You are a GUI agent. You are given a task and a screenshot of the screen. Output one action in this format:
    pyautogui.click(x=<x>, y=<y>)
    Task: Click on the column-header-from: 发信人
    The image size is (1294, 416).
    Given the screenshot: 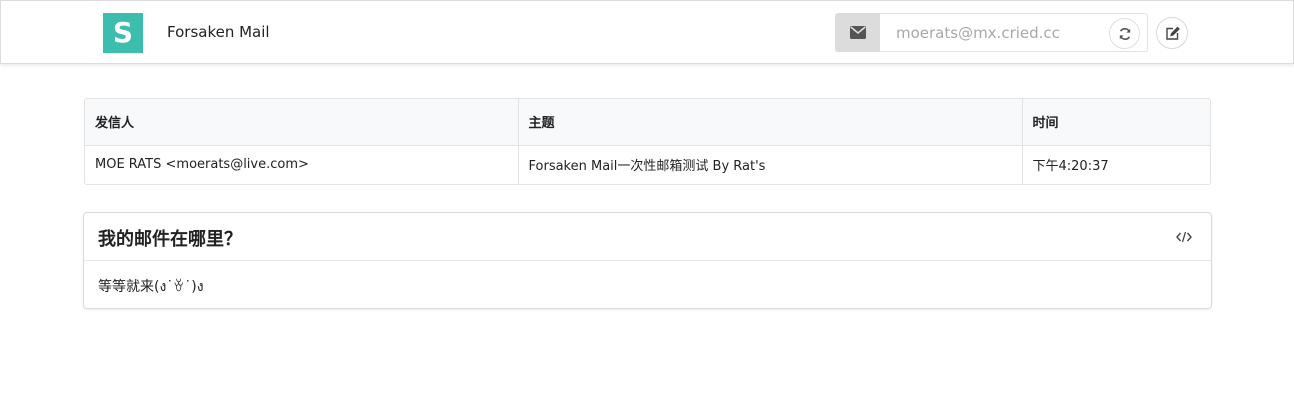 What is the action you would take?
    pyautogui.click(x=302, y=122)
    